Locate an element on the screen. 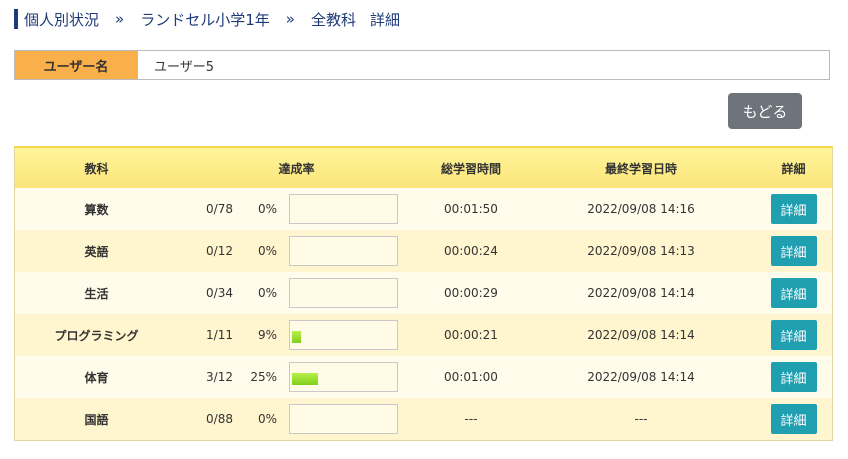 The height and width of the screenshot is (459, 848). cell-count: 1/11 is located at coordinates (205, 335).